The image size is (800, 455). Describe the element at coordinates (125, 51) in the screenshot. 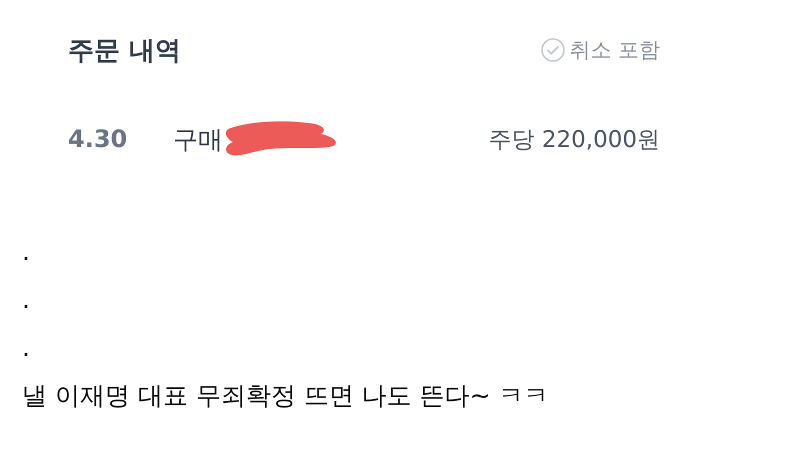

I see `section-title: 주문 내역` at that location.